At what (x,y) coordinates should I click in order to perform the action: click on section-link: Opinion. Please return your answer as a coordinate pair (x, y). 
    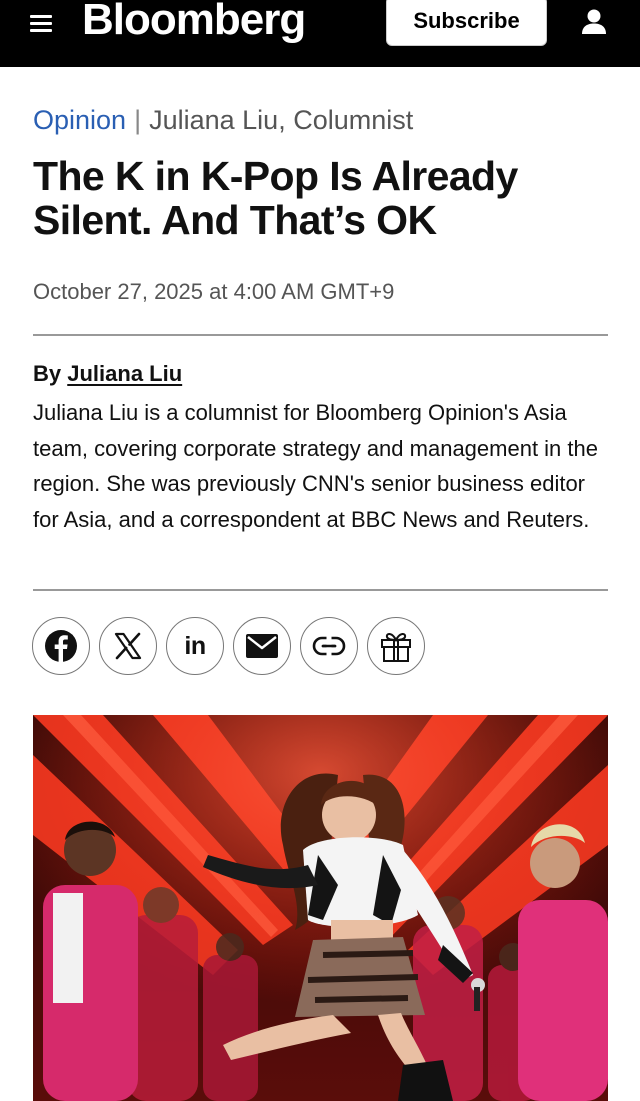
    Looking at the image, I should click on (79, 120).